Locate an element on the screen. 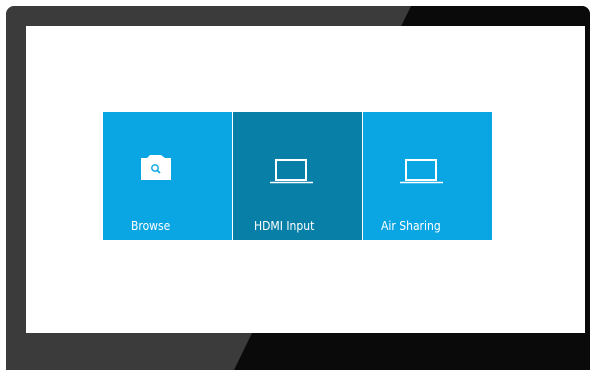 The image size is (592, 370). tile-browse: Browse is located at coordinates (167, 176).